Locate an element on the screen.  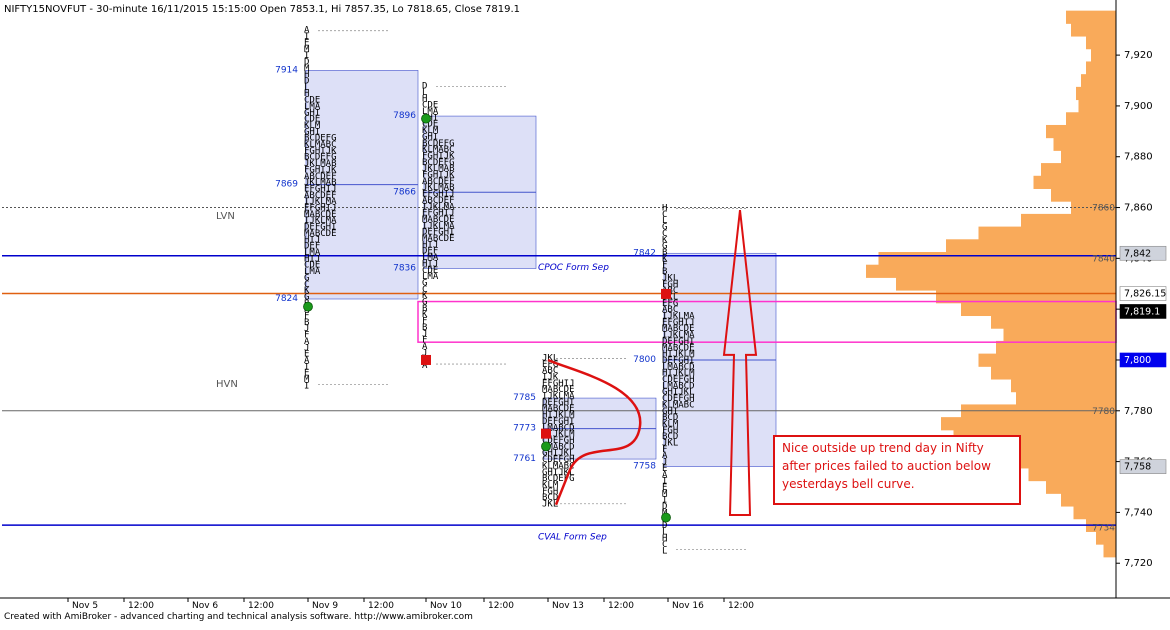
y-tick-label: 7,780 is located at coordinates (1138, 411).